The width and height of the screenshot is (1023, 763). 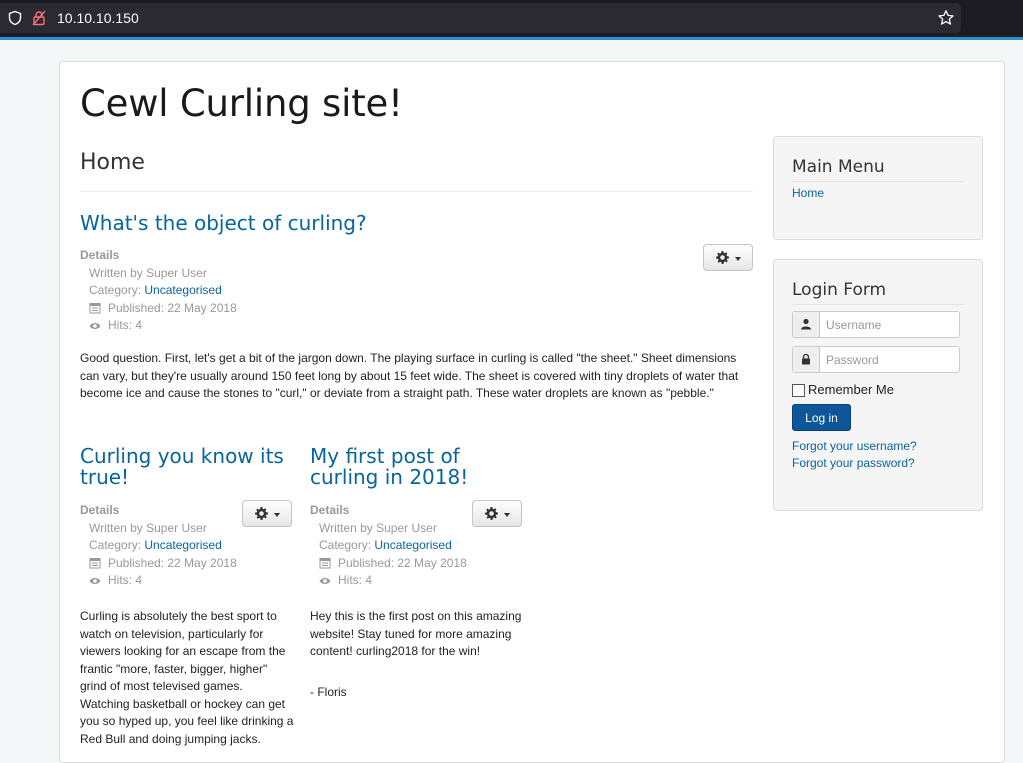 I want to click on login-form-title: Login Form, so click(x=839, y=290).